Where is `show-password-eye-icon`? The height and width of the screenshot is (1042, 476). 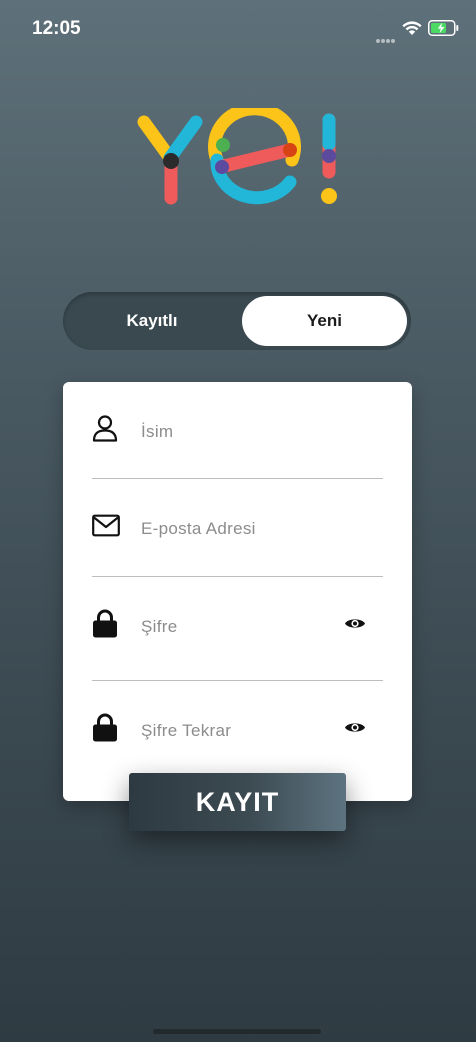
show-password-eye-icon is located at coordinates (355, 626).